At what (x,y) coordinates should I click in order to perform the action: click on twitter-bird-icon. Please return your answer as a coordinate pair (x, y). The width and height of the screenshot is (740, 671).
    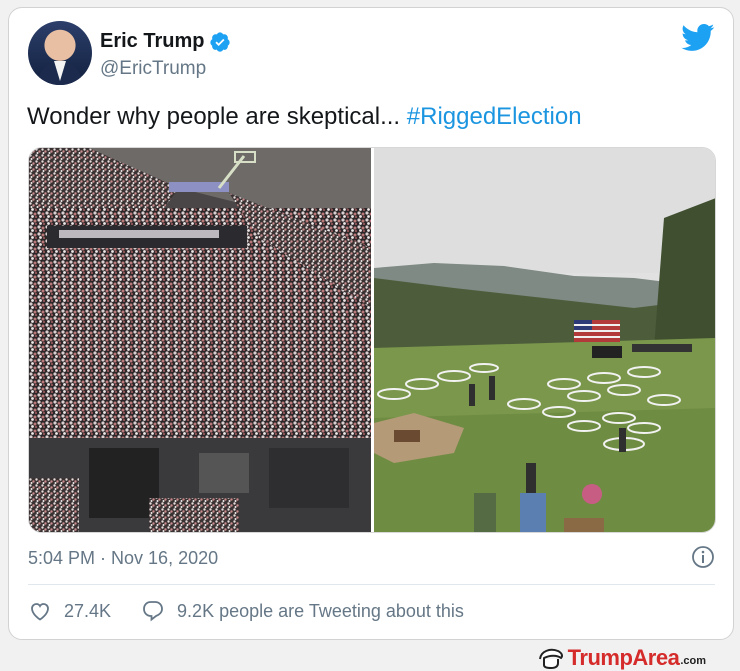
    Looking at the image, I should click on (698, 38).